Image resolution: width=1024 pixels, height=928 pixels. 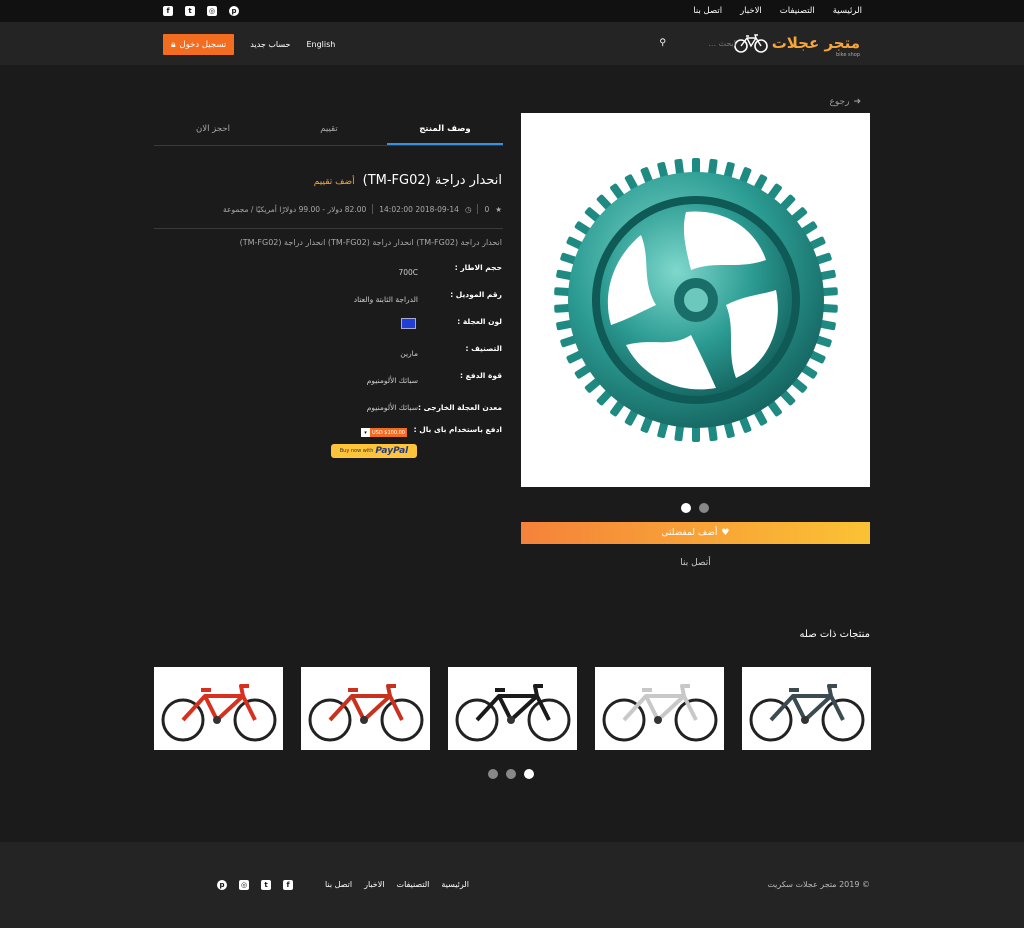 What do you see at coordinates (365, 432) in the screenshot?
I see `chevron-down-icon: ▾` at bounding box center [365, 432].